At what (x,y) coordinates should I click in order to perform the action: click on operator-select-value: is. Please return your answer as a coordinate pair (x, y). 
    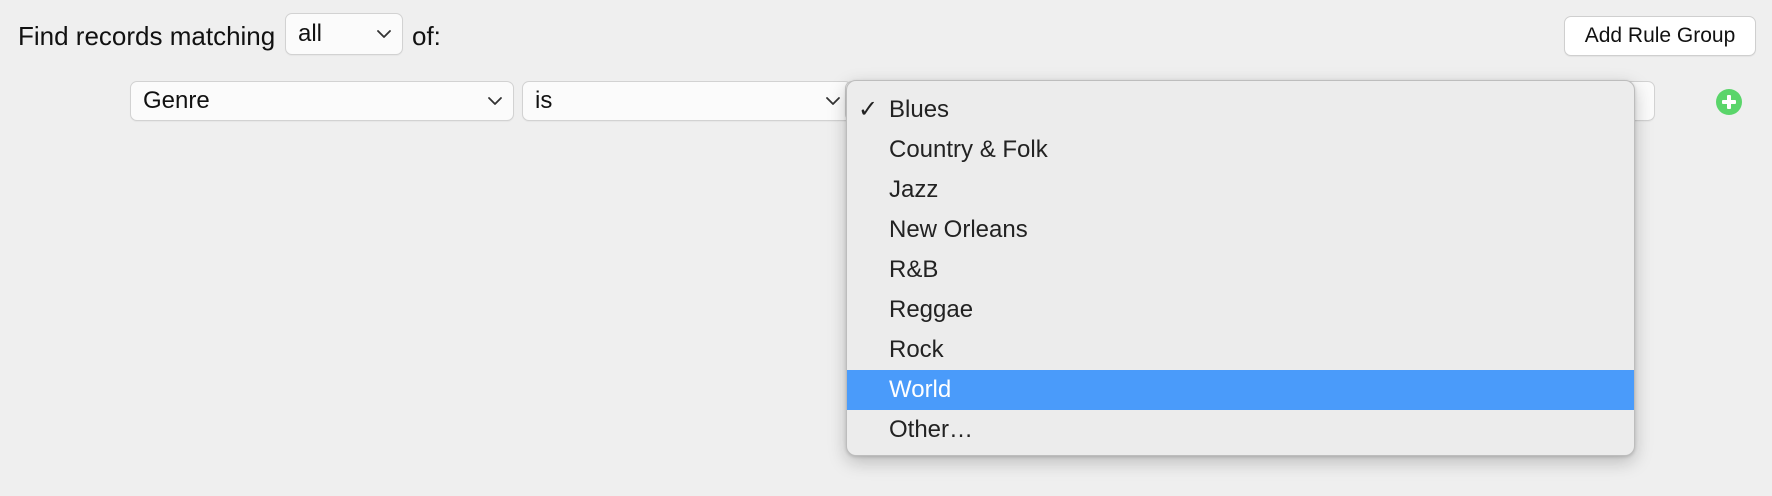
    Looking at the image, I should click on (544, 100).